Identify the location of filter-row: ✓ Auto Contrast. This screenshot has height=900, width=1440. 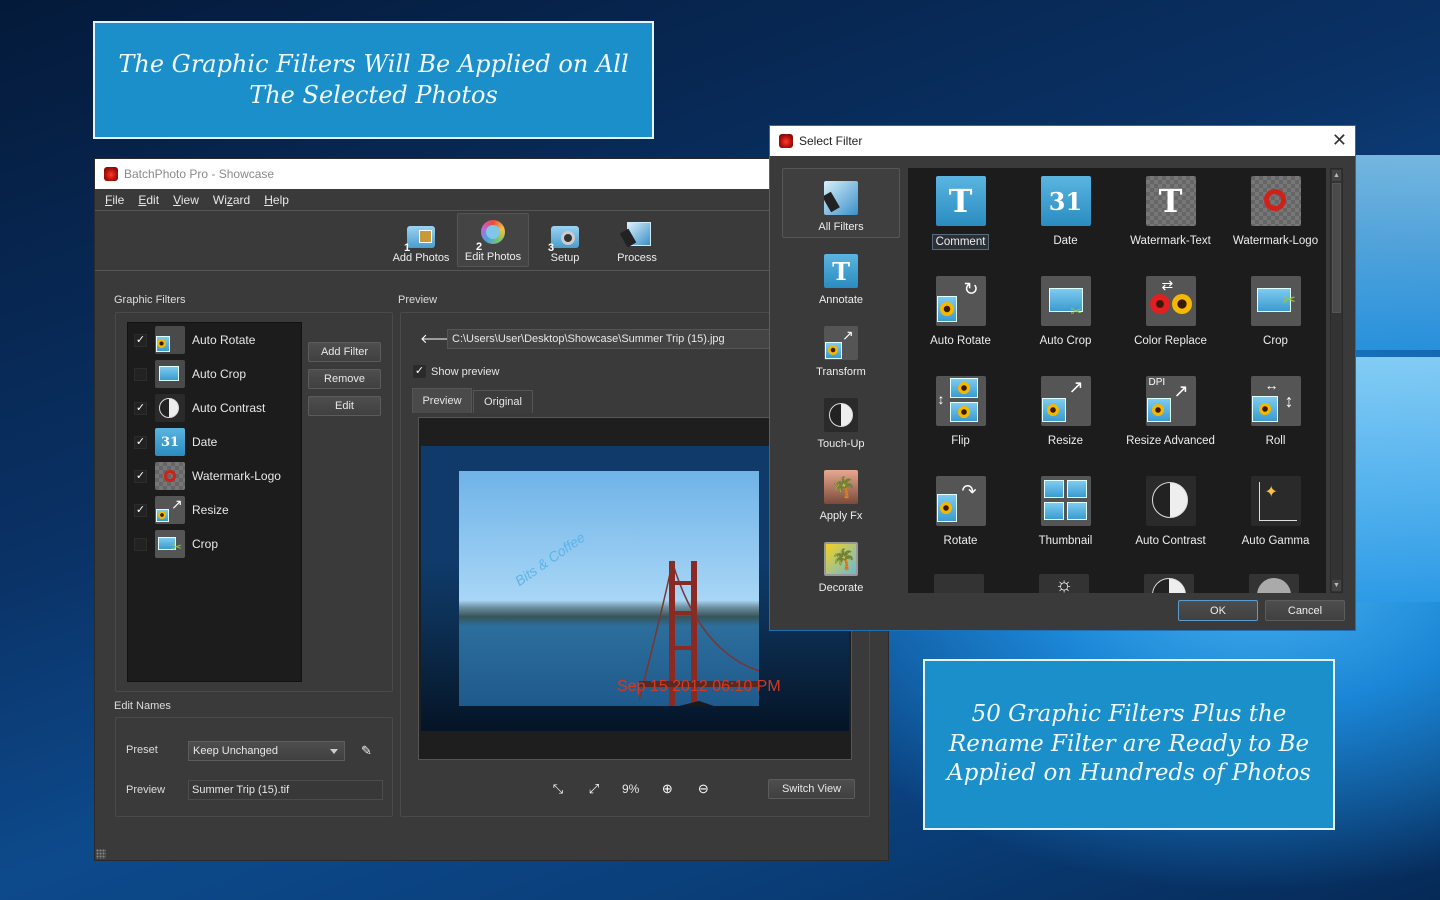
(214, 408).